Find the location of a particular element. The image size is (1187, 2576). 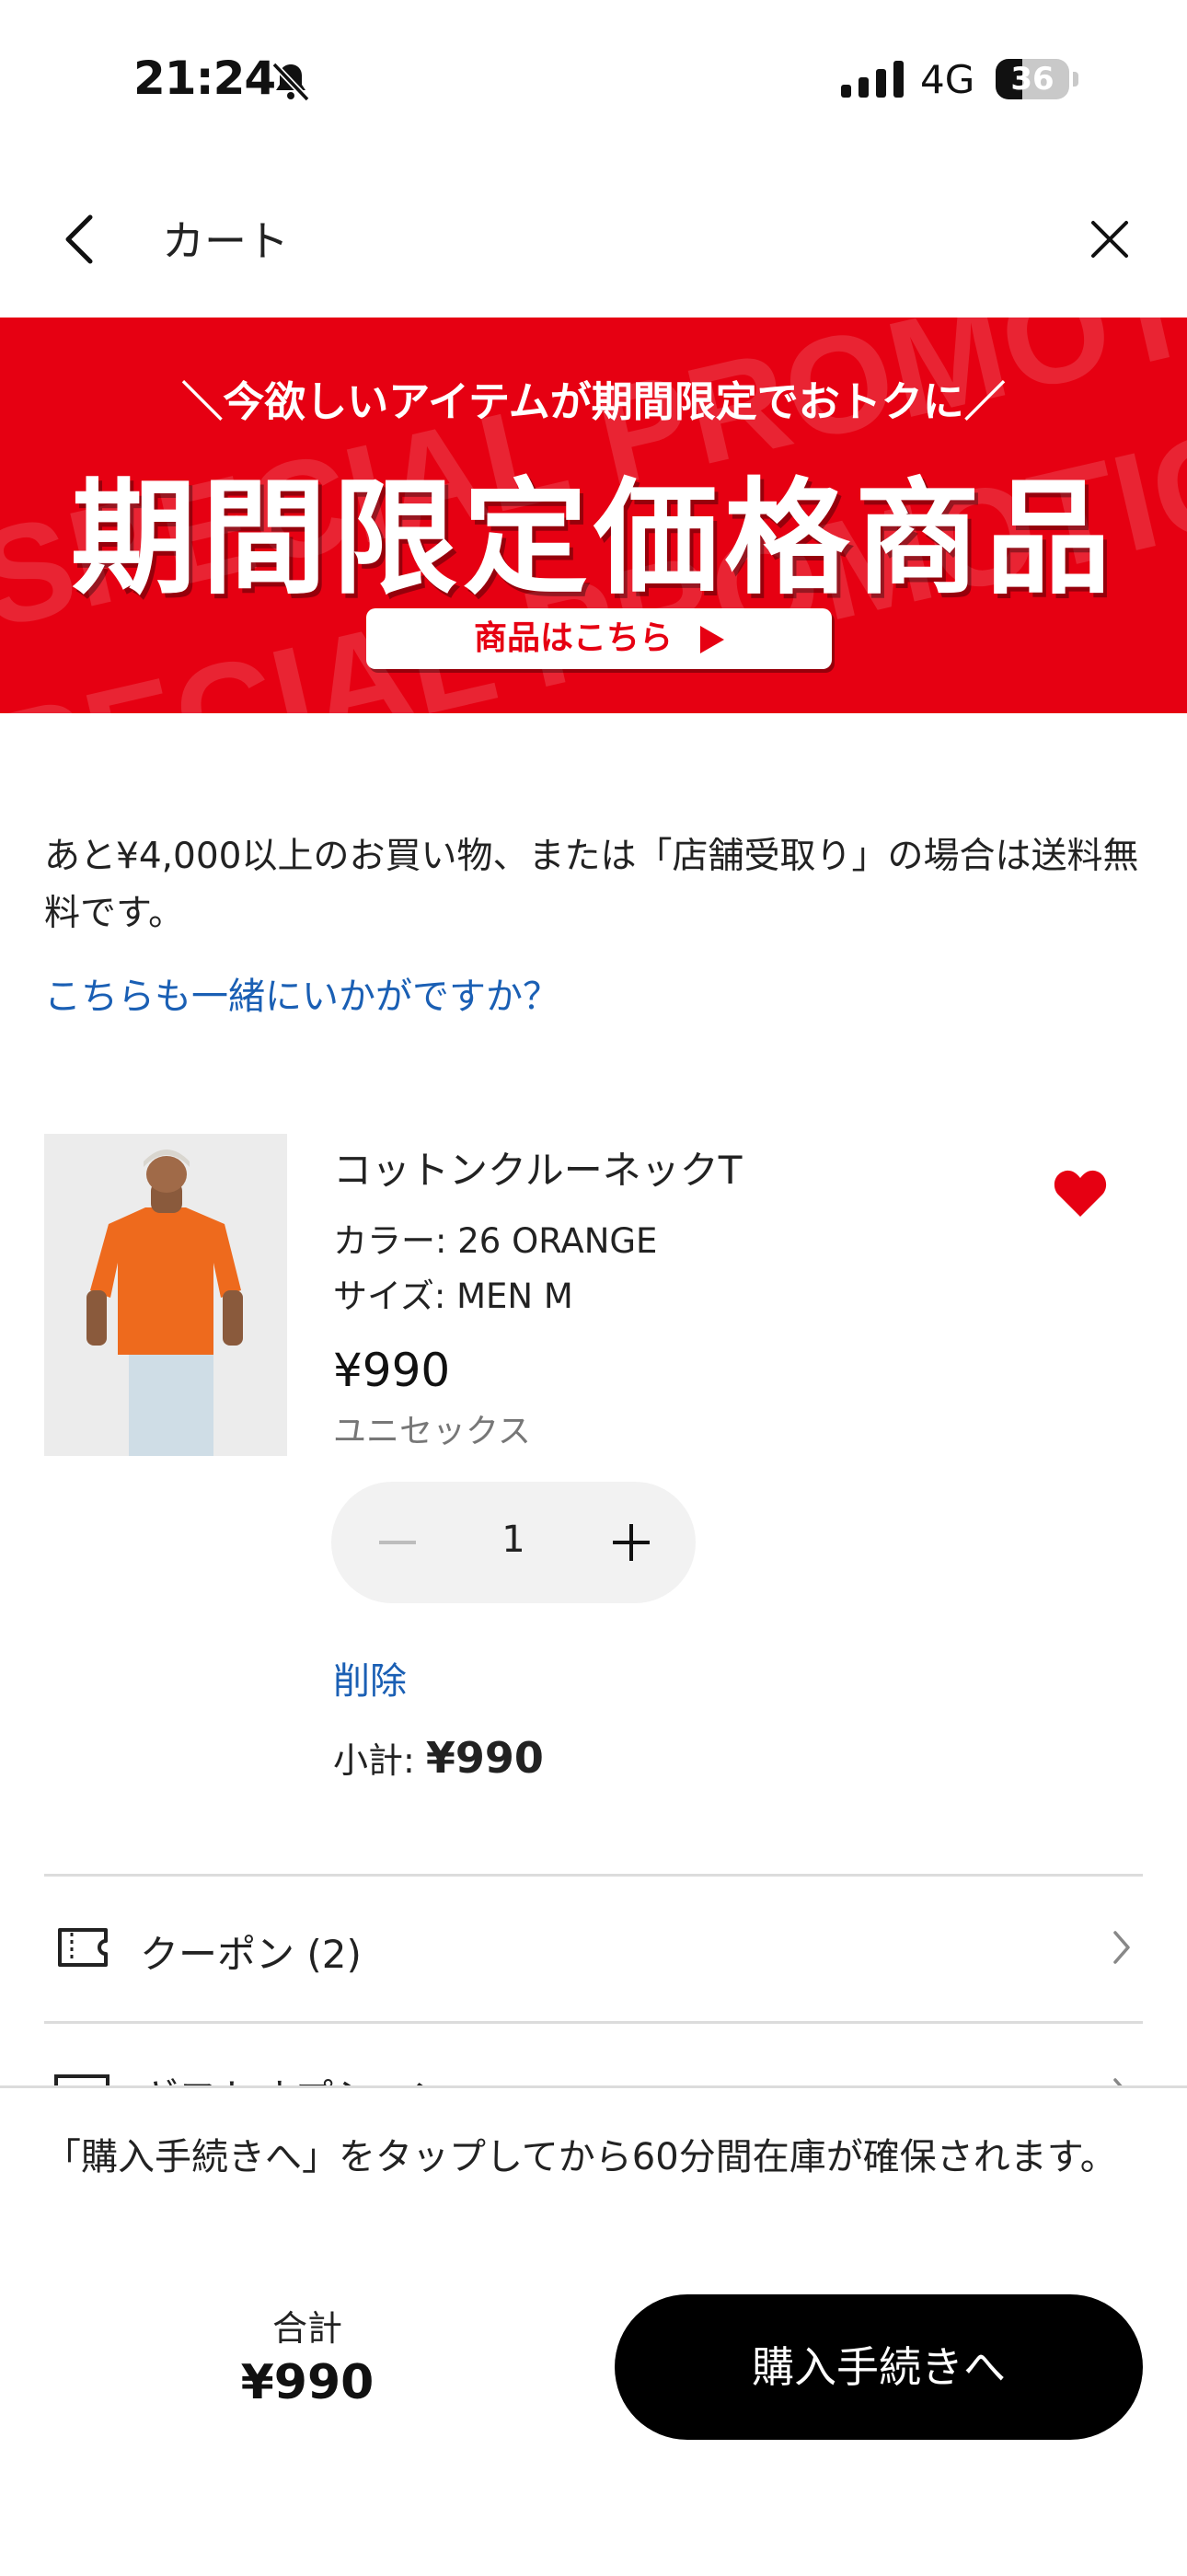

subtotal-label: 小計: is located at coordinates (374, 1760).